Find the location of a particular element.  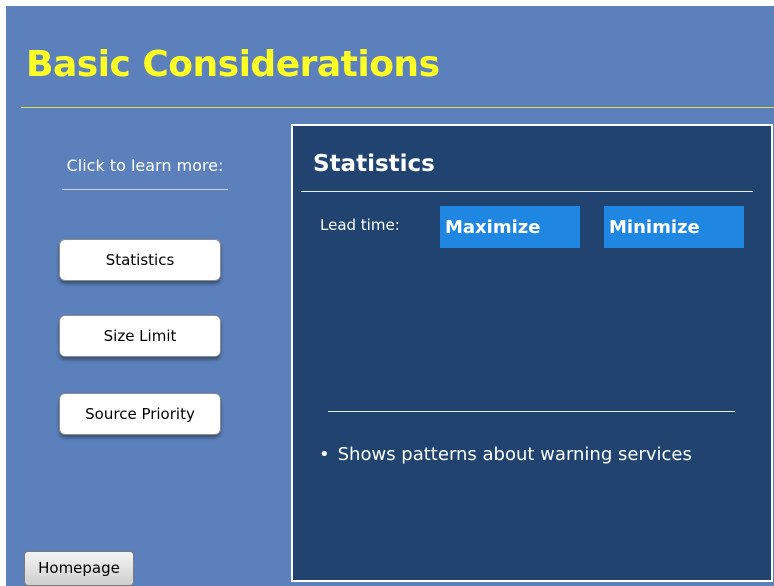

size-limit-button: Size Limit is located at coordinates (140, 336).